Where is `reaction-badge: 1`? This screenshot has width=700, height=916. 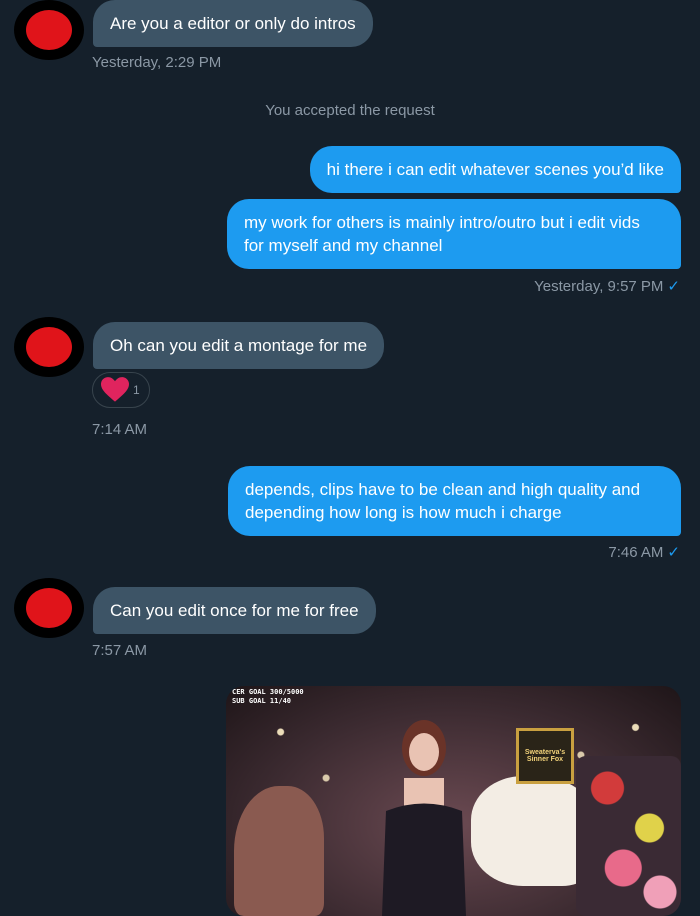
reaction-badge: 1 is located at coordinates (121, 390).